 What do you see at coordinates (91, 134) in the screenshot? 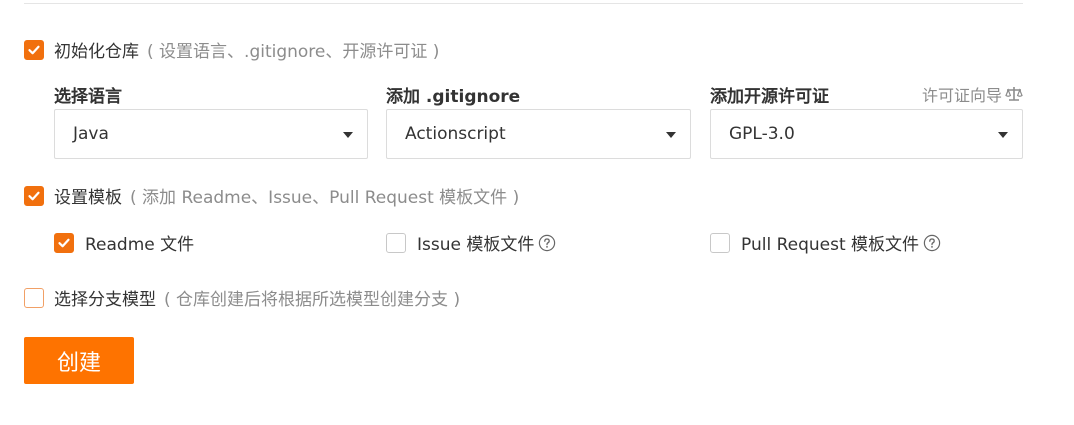
I see `language-value: Java` at bounding box center [91, 134].